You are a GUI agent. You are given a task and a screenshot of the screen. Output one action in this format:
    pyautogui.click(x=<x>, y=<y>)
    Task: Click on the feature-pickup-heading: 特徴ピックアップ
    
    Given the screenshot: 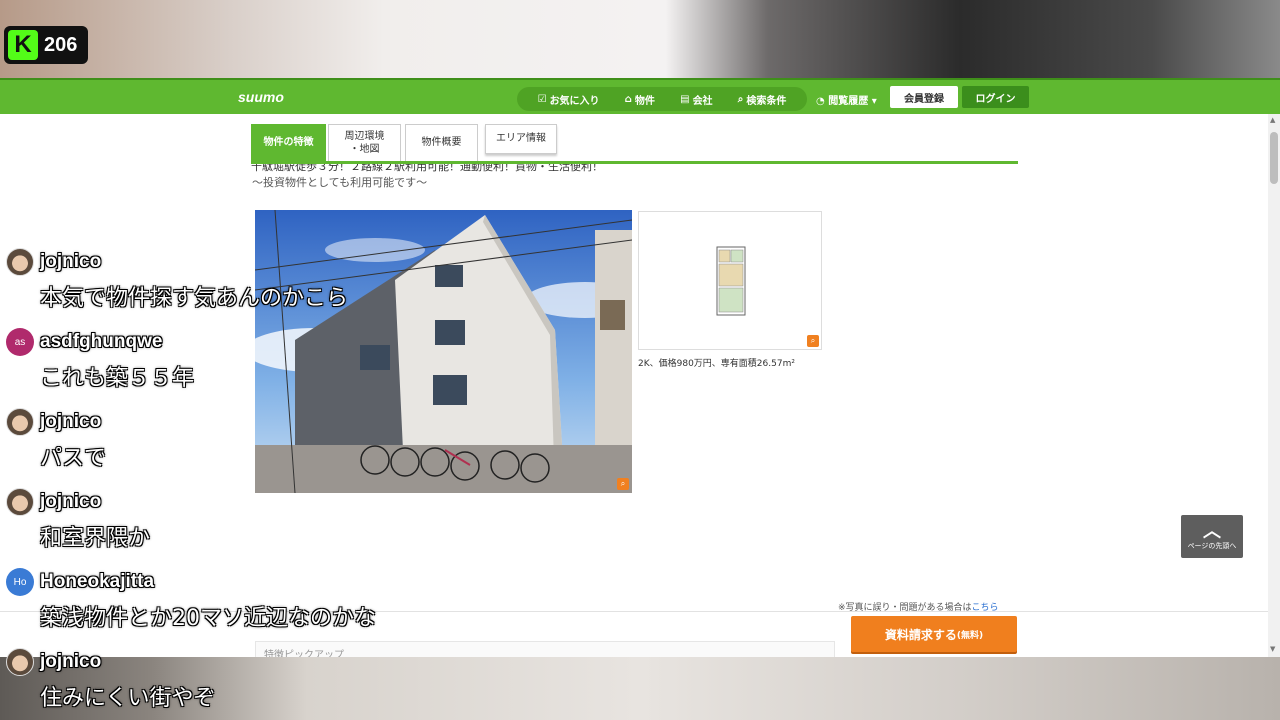 What is the action you would take?
    pyautogui.click(x=545, y=649)
    